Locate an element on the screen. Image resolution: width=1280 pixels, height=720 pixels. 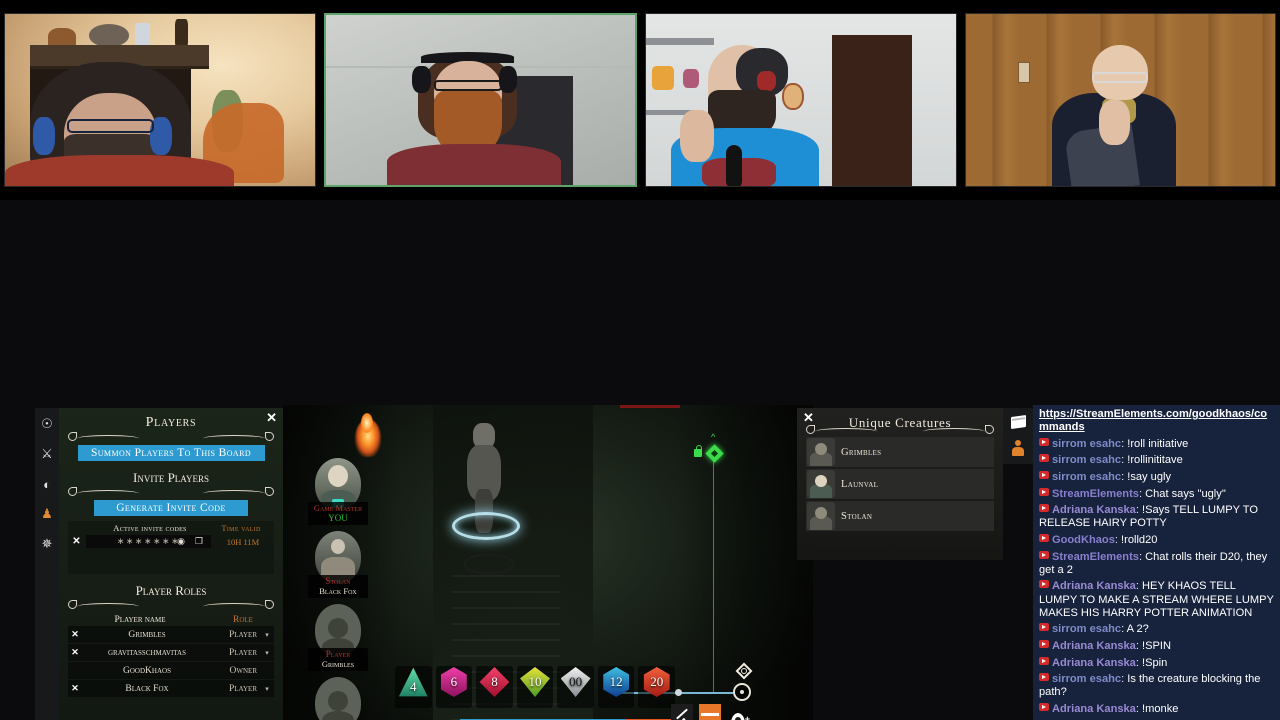
die-label: 20 is located at coordinates (656, 682).